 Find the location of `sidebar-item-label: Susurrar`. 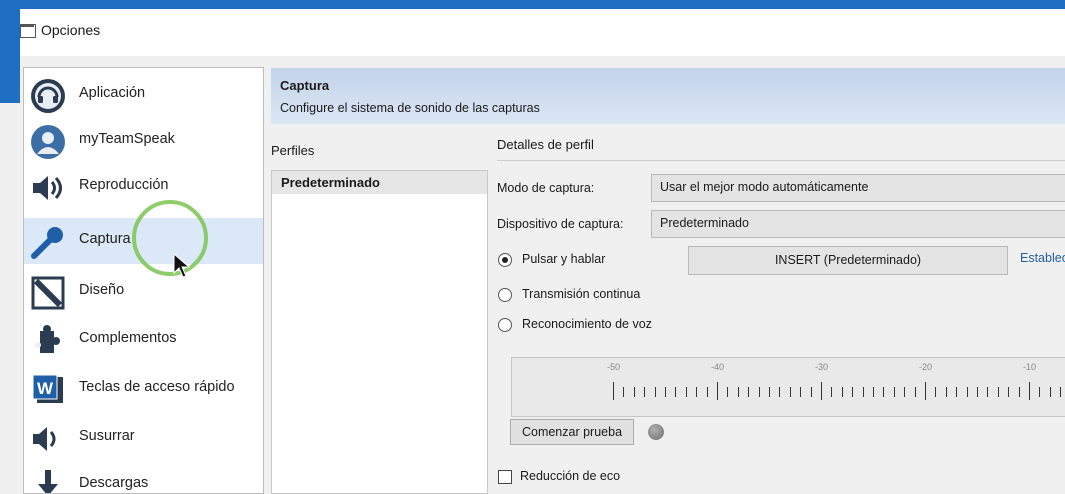

sidebar-item-label: Susurrar is located at coordinates (107, 436).